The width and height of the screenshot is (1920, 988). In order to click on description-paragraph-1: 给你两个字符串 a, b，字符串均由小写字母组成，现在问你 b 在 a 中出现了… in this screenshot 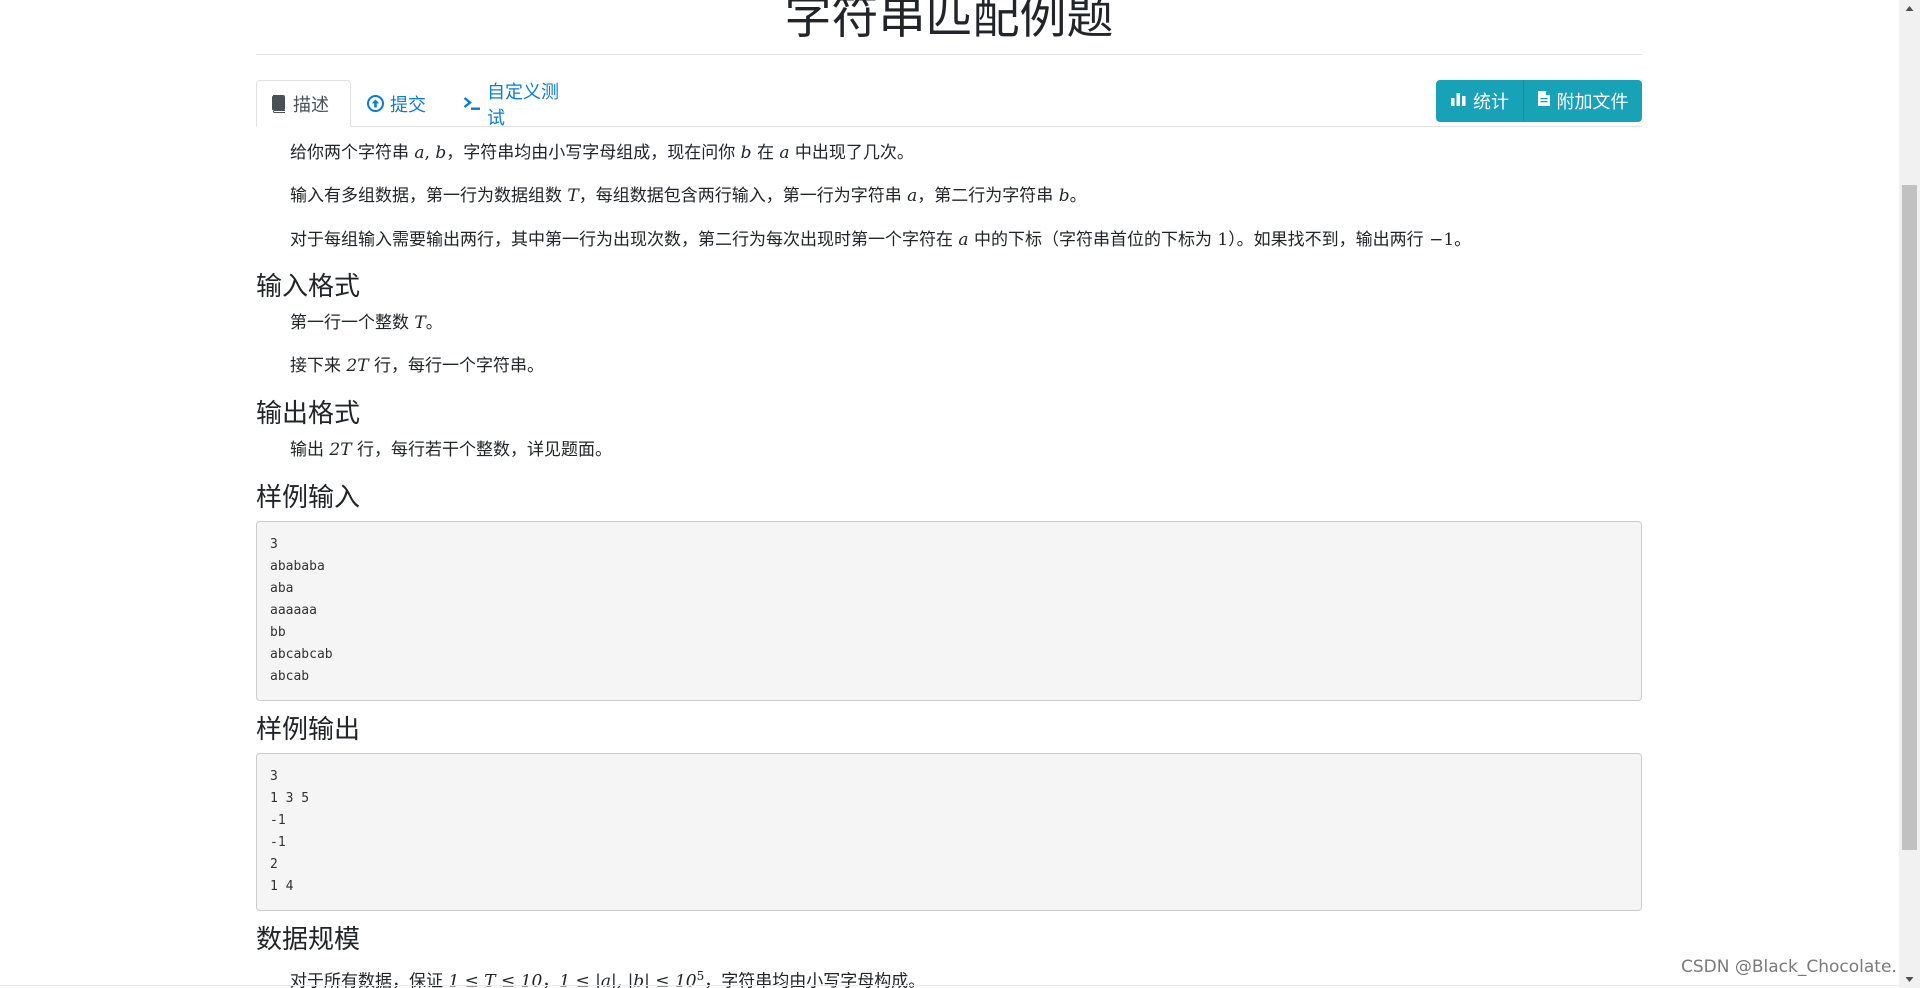, I will do `click(602, 153)`.